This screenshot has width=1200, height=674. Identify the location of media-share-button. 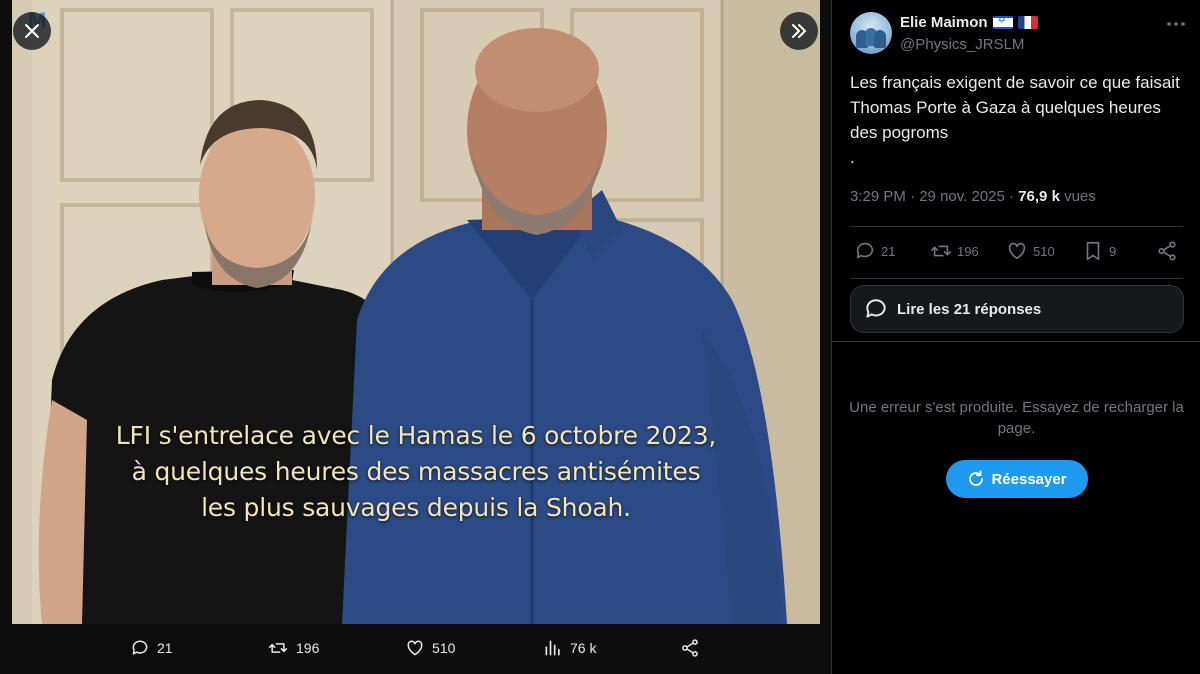
(690, 648).